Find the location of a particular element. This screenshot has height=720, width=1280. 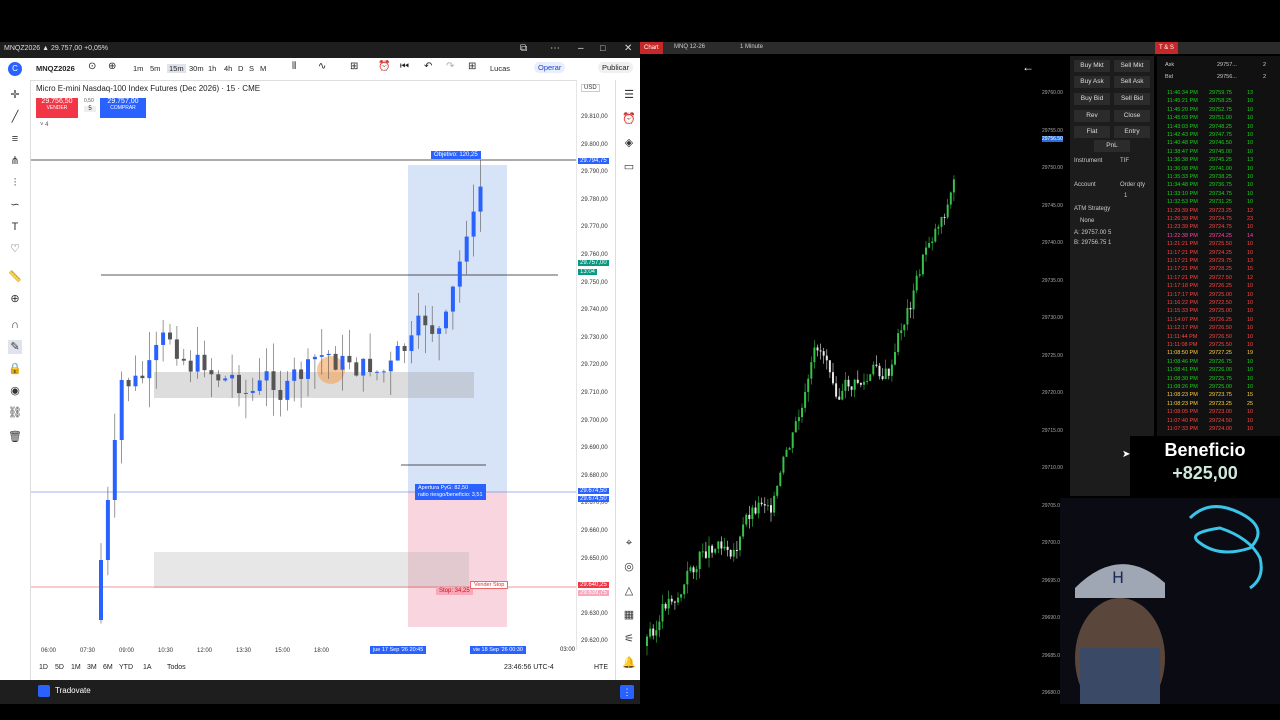

duplicate-icon: ⧉ is located at coordinates (523, 48).